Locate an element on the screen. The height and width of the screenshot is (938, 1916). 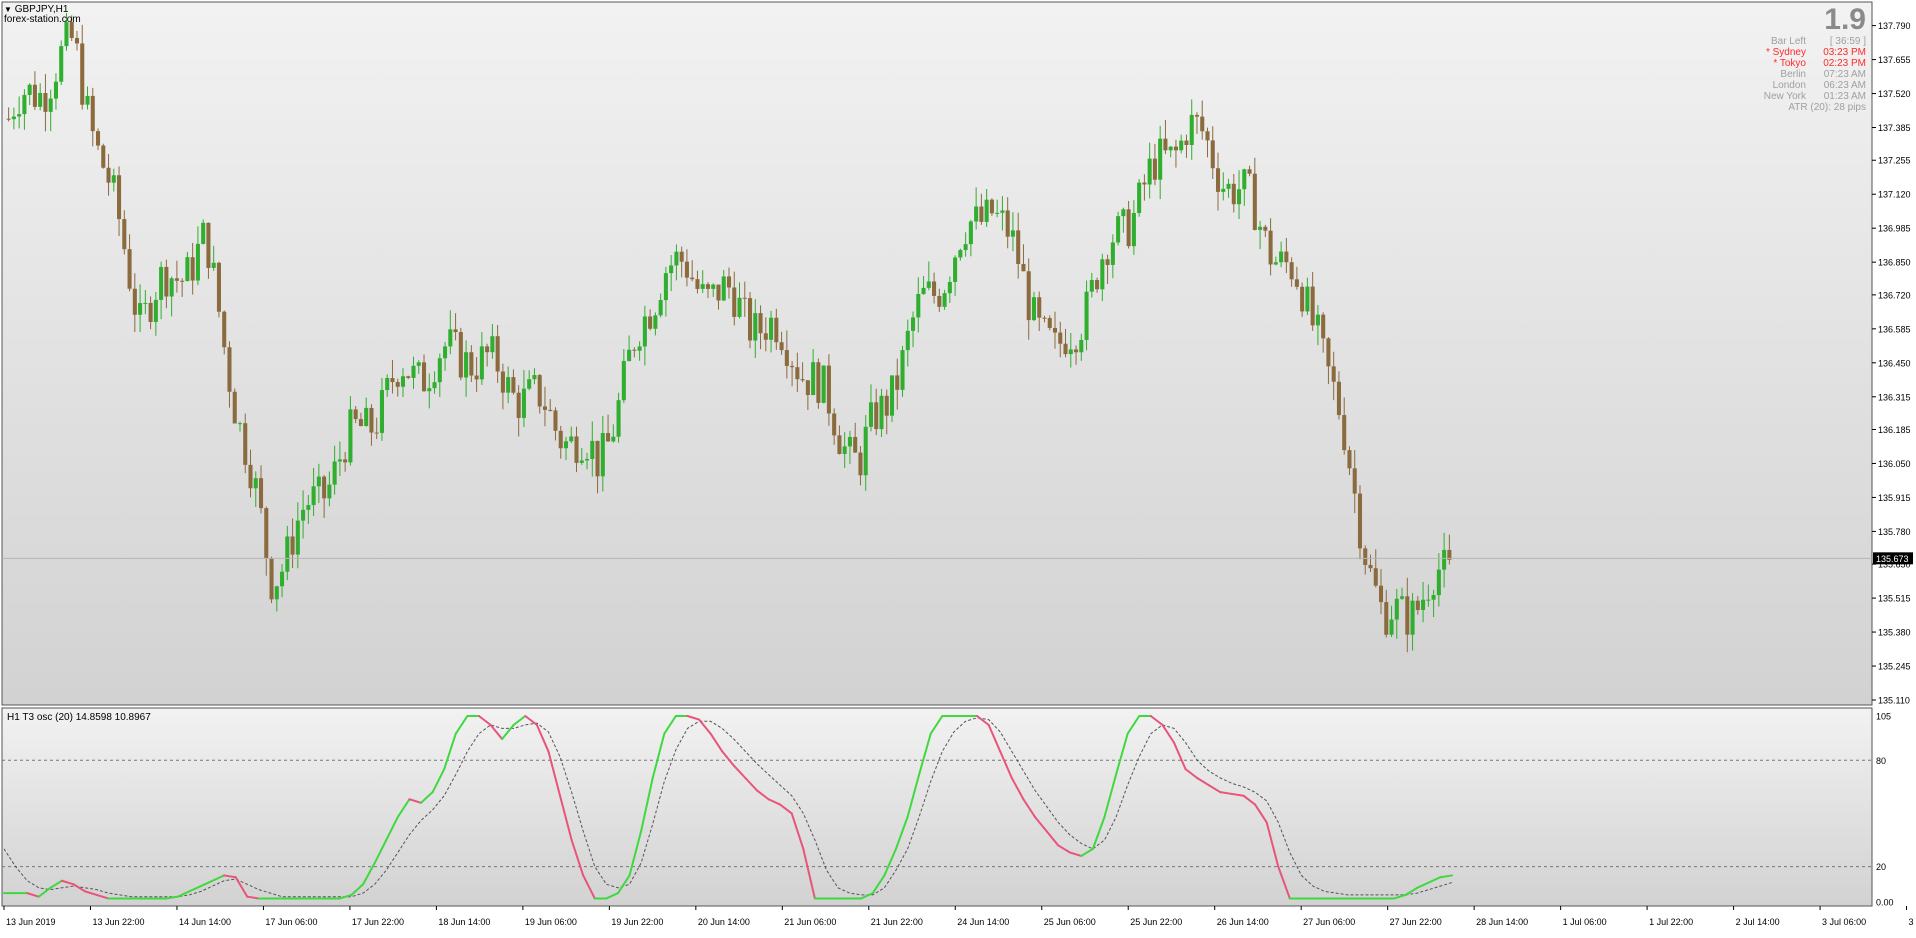
time-tick-label: 3 Jul 22:00 is located at coordinates (1912, 922).